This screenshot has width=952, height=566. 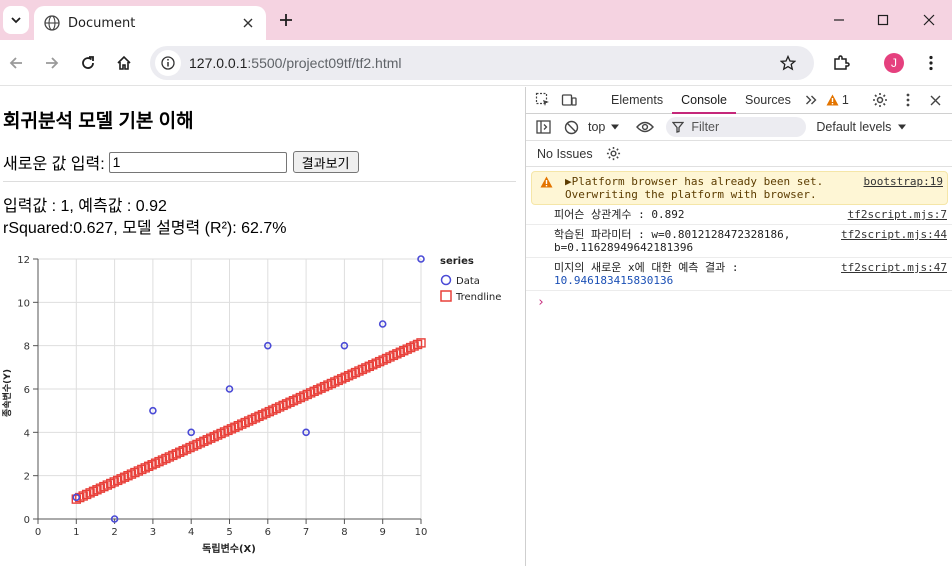 What do you see at coordinates (768, 100) in the screenshot?
I see `tab-sources: Sources` at bounding box center [768, 100].